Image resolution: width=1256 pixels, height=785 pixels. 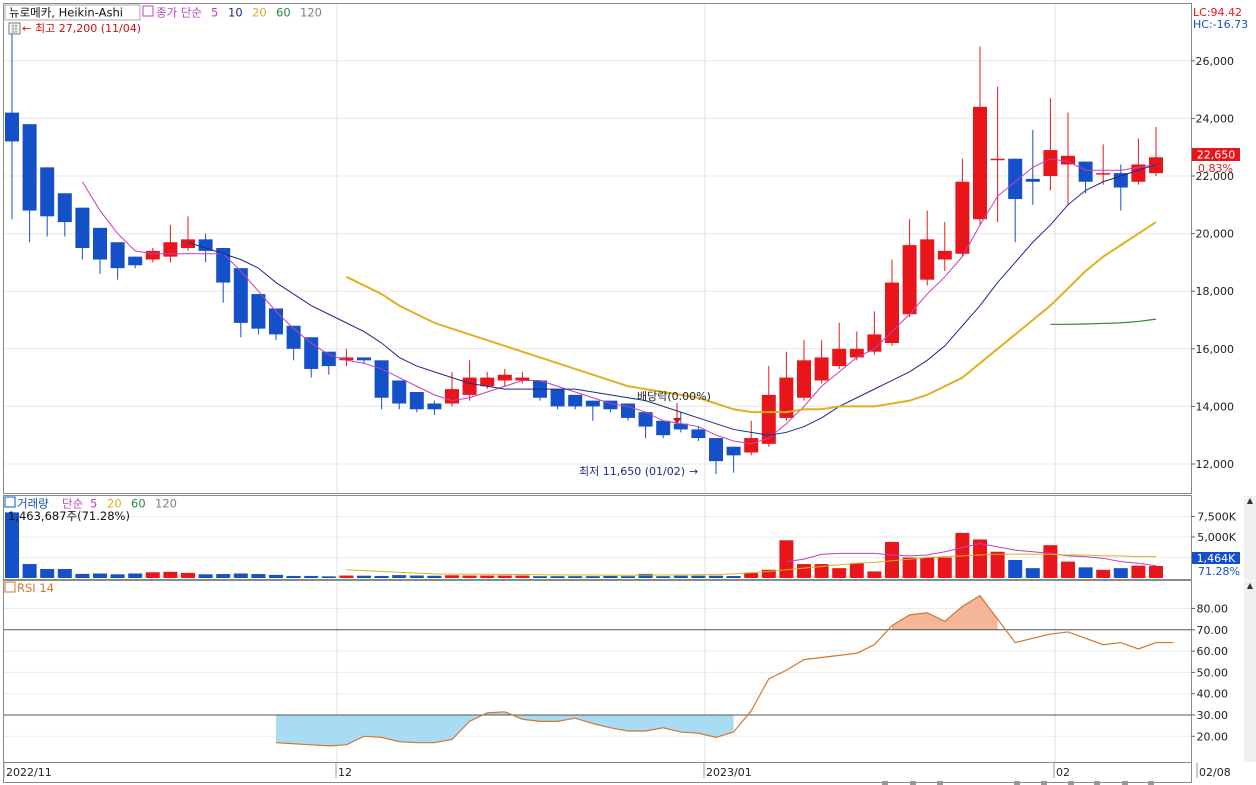 I want to click on low-label: 최저 11,650 (01/02), so click(x=632, y=471).